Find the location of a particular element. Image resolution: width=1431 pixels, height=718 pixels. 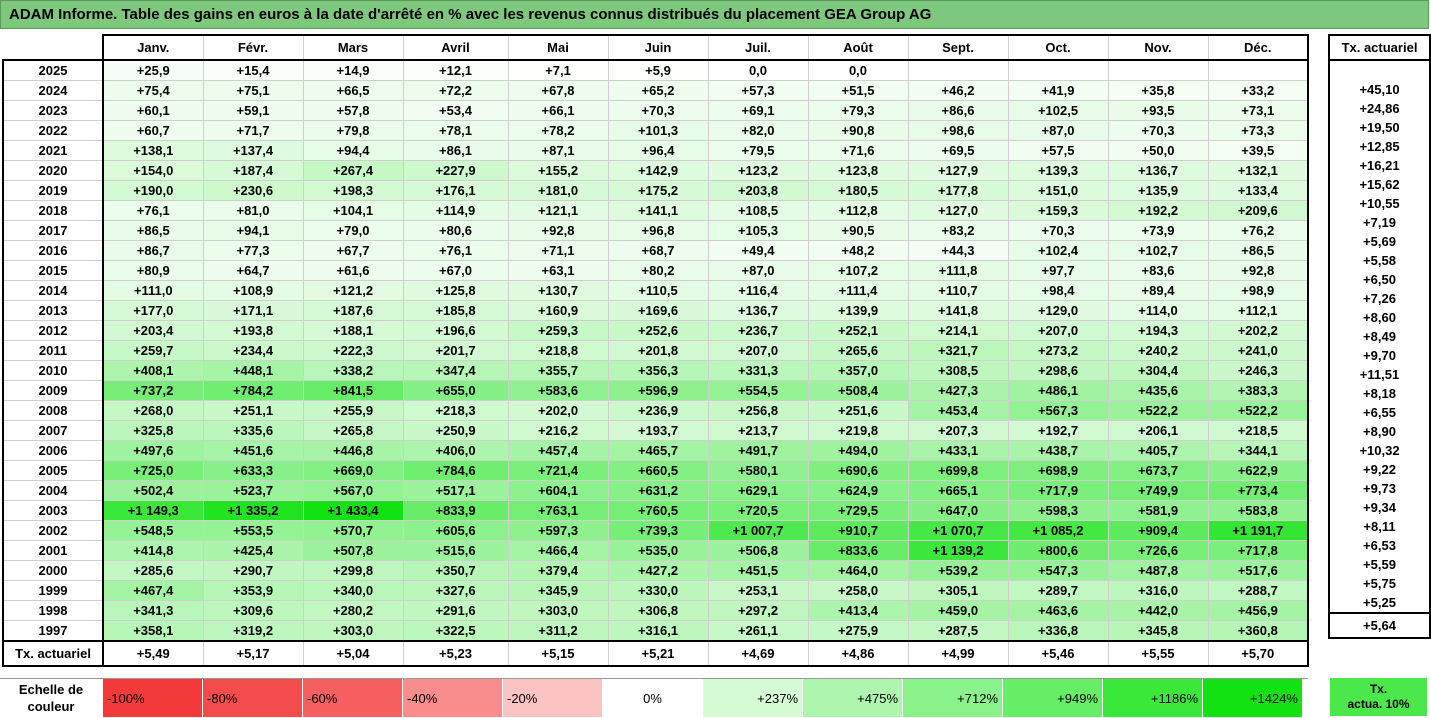

gain-cell: +773,4 is located at coordinates (1258, 490).